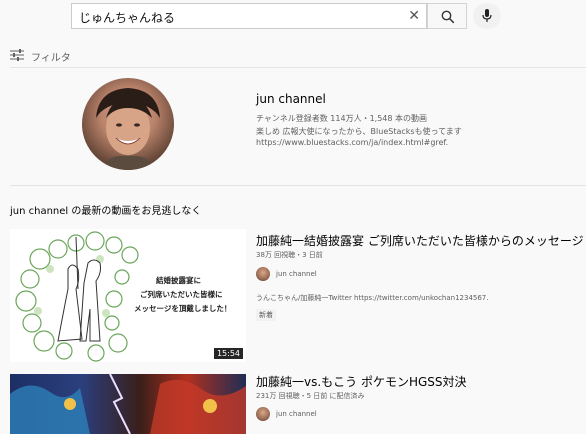 The width and height of the screenshot is (586, 434). Describe the element at coordinates (414, 16) in the screenshot. I see `clear-search-icon: ✕` at that location.